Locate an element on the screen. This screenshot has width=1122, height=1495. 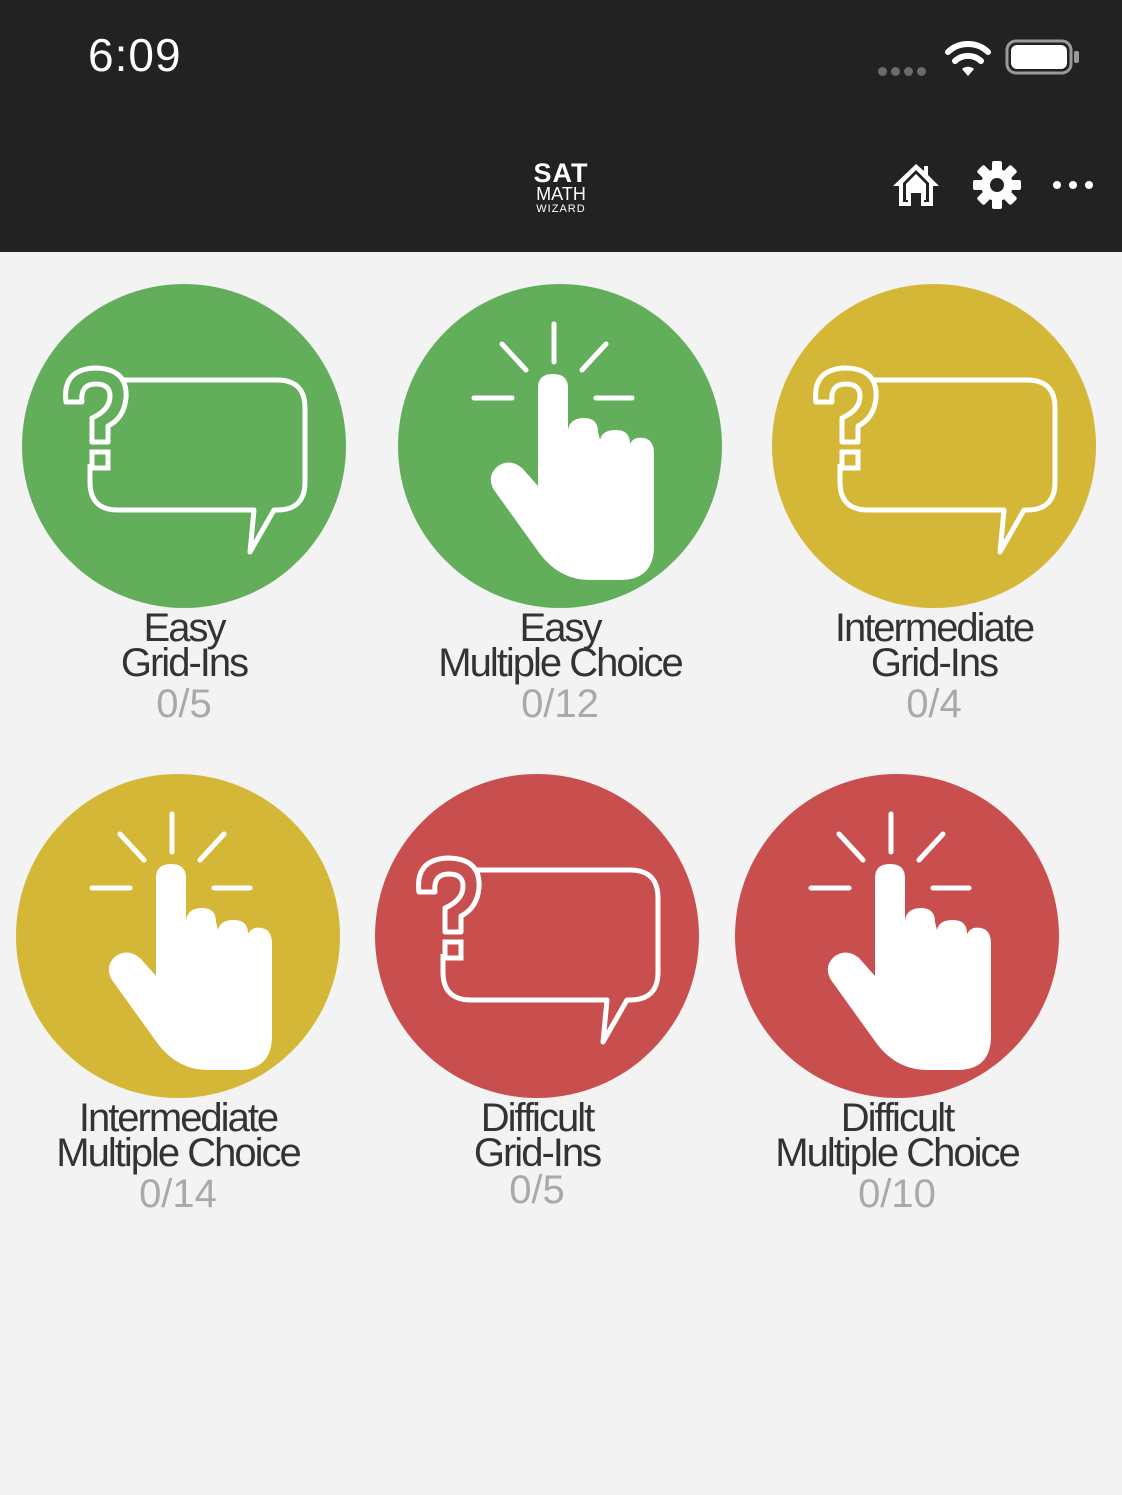
battery-icon is located at coordinates (1042, 57).